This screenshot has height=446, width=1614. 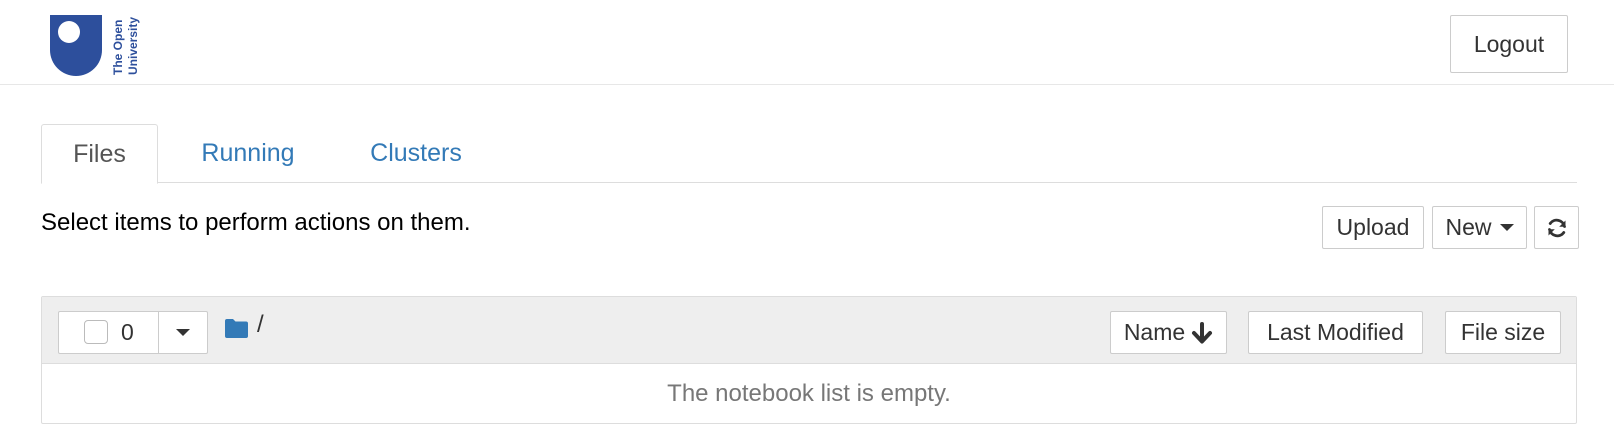 I want to click on new-dropdown-button: New, so click(x=1479, y=227).